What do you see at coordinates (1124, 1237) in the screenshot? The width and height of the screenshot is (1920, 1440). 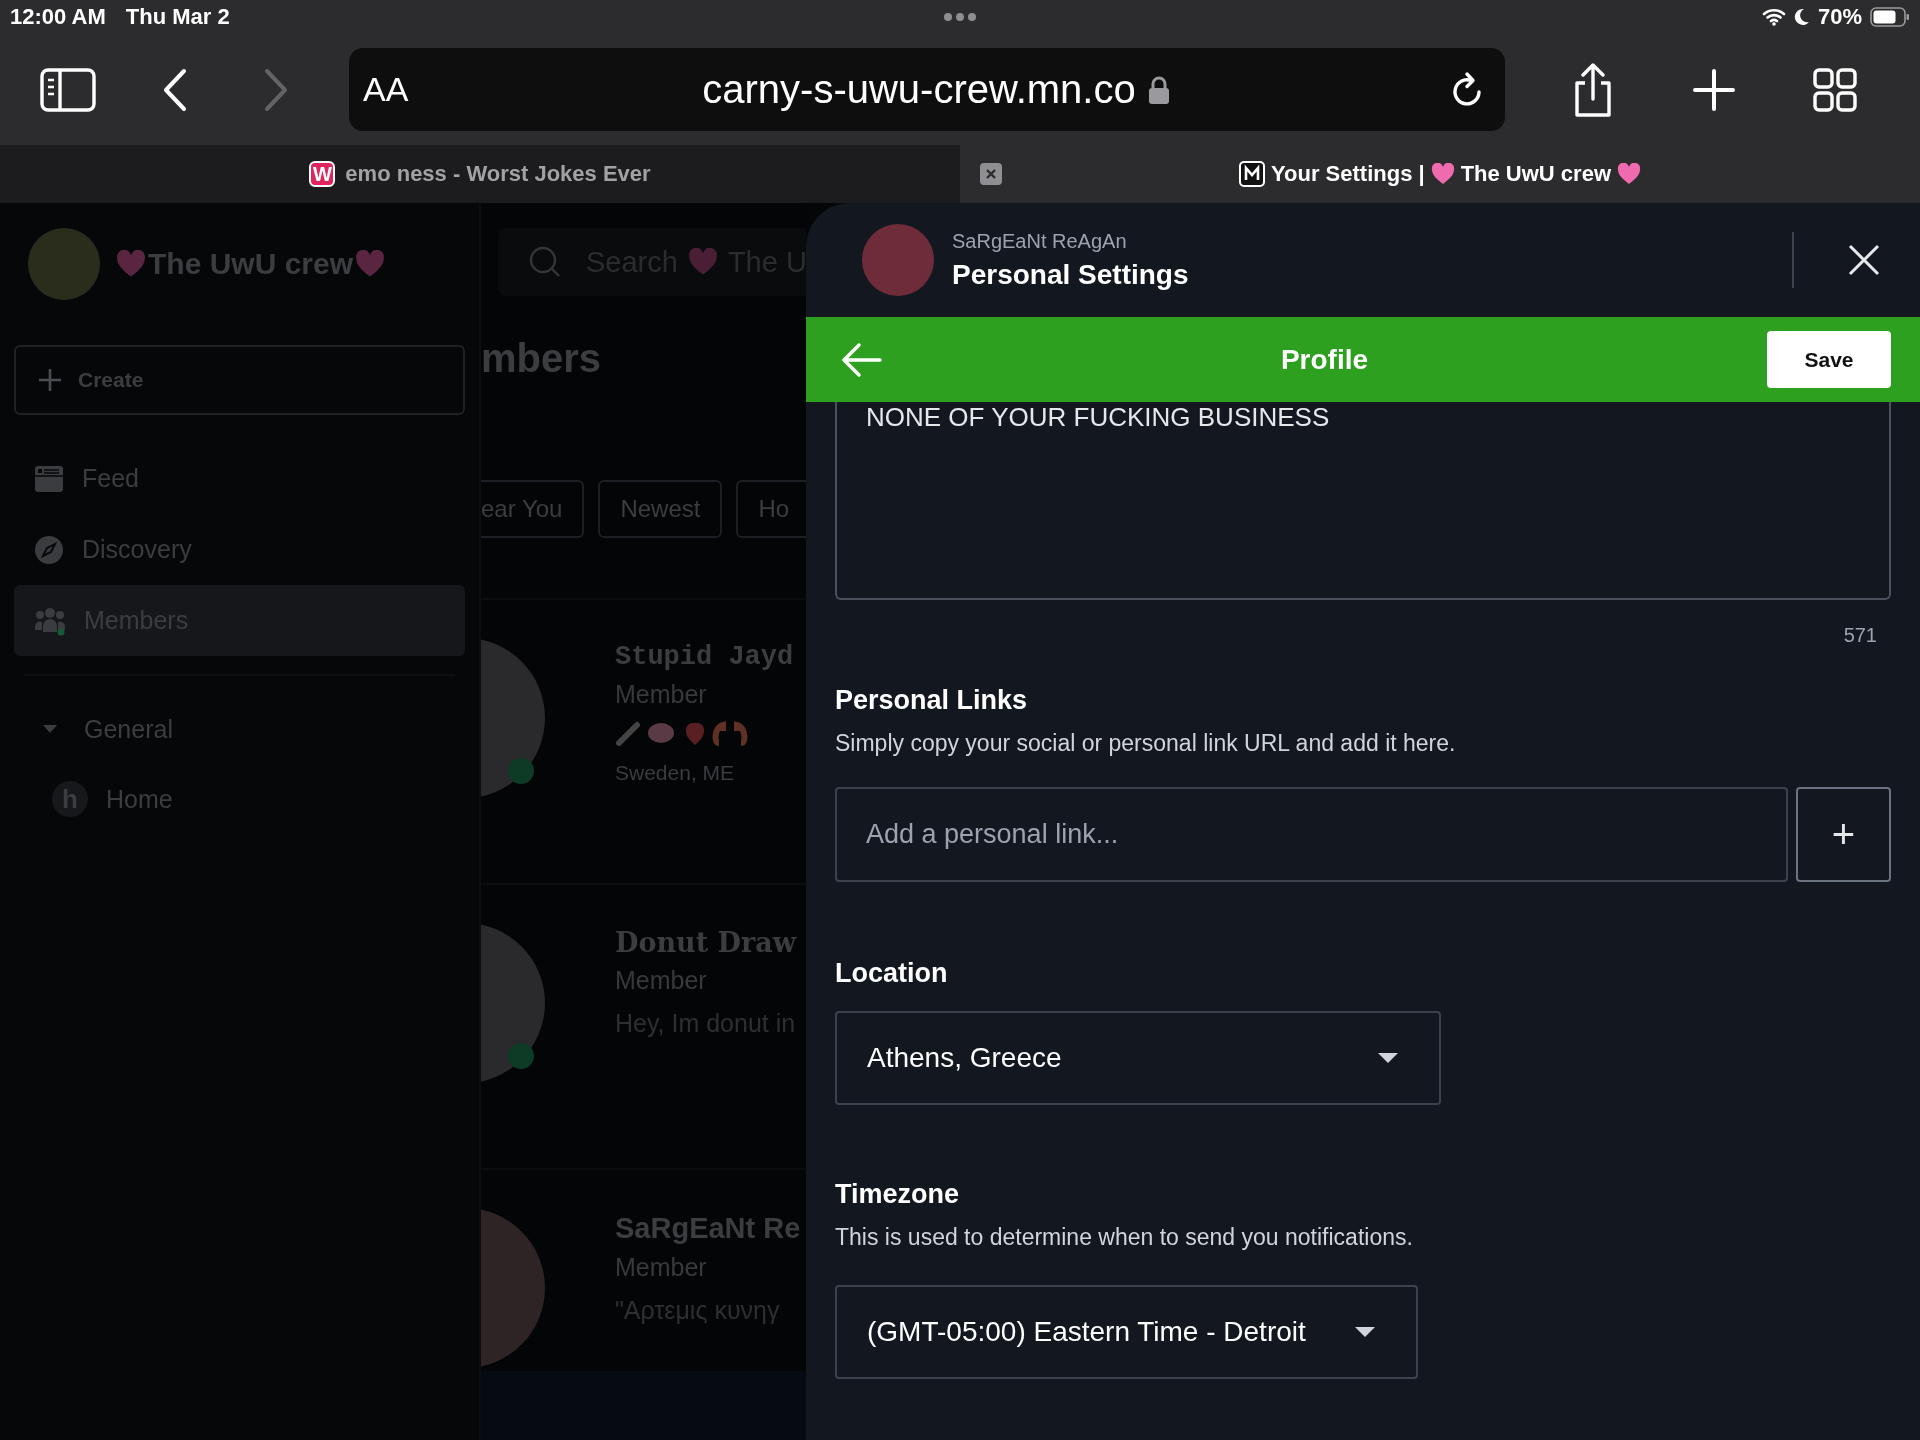 I see `field-description: This is used to determine when to send you notifications.` at bounding box center [1124, 1237].